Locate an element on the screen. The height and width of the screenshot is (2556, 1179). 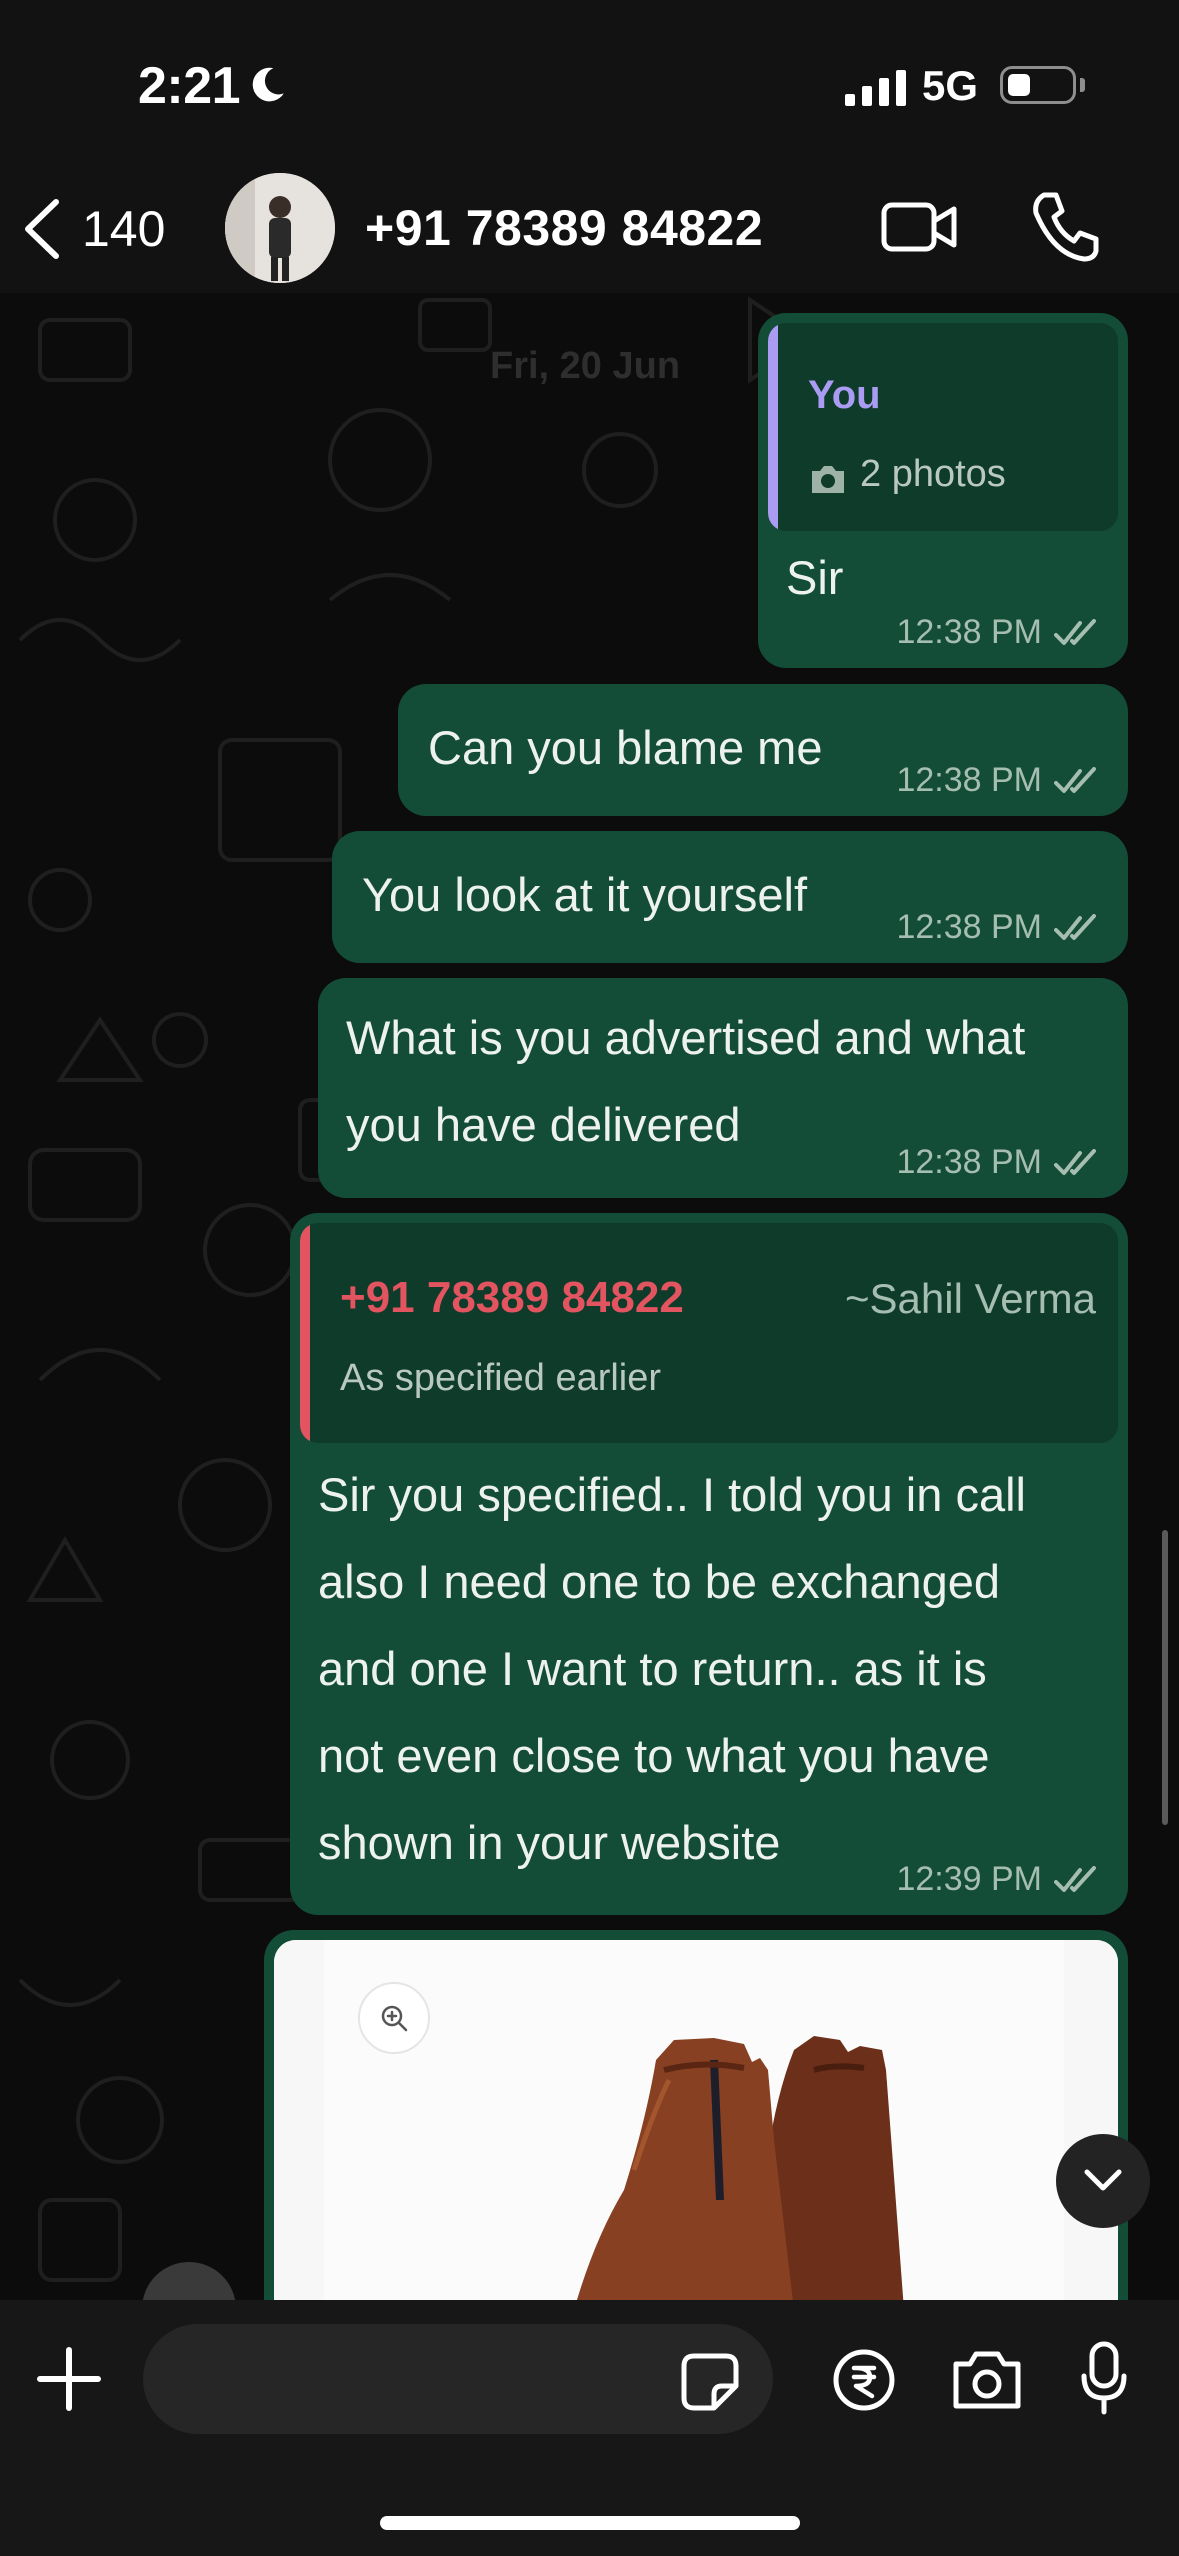
sticker-icon is located at coordinates (710, 2382).